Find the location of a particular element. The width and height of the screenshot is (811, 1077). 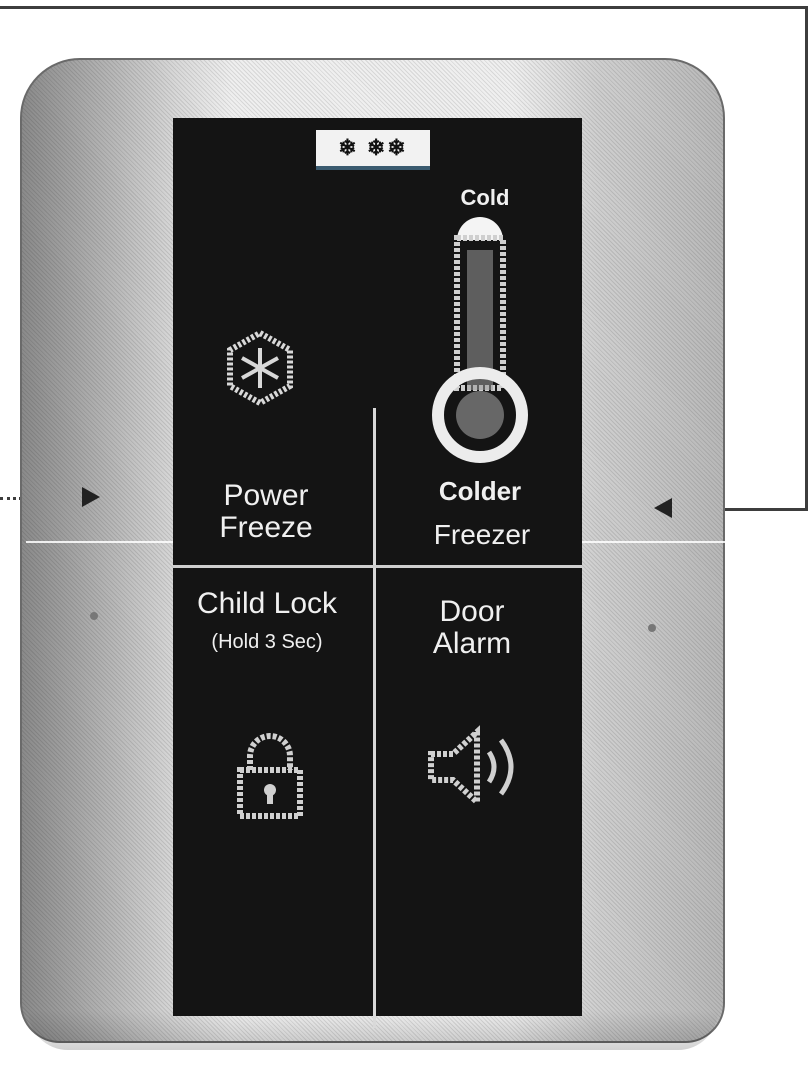

door-alarm-button: Door Alarm is located at coordinates (472, 627).